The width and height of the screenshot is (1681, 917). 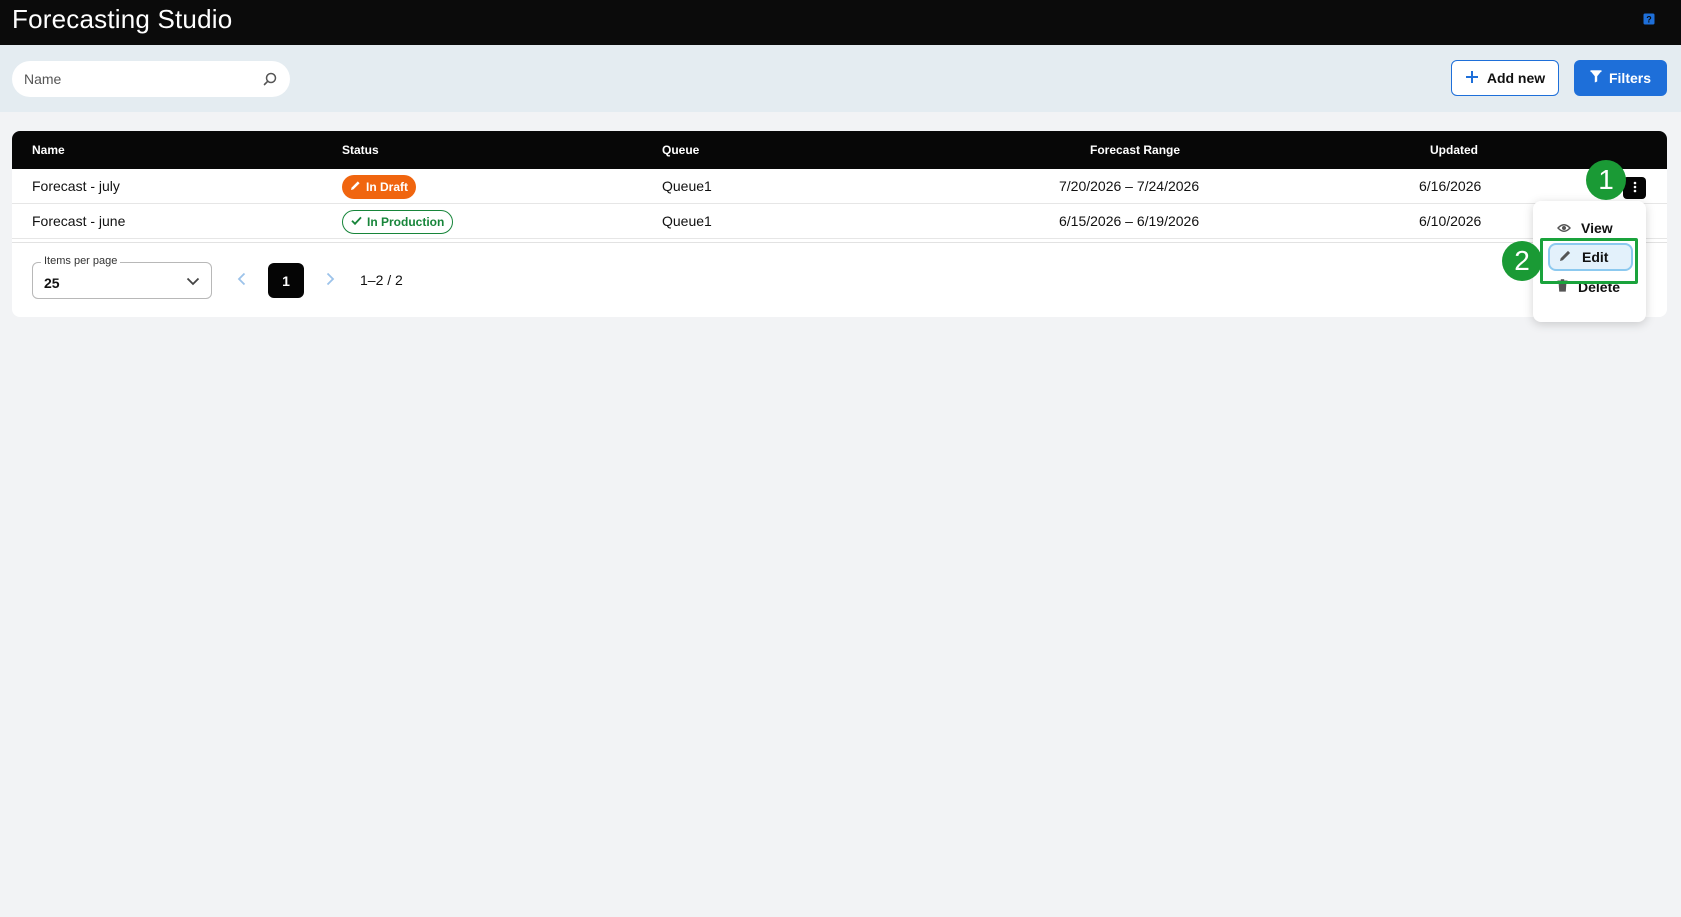 What do you see at coordinates (76, 186) in the screenshot?
I see `row-name: Forecast - july` at bounding box center [76, 186].